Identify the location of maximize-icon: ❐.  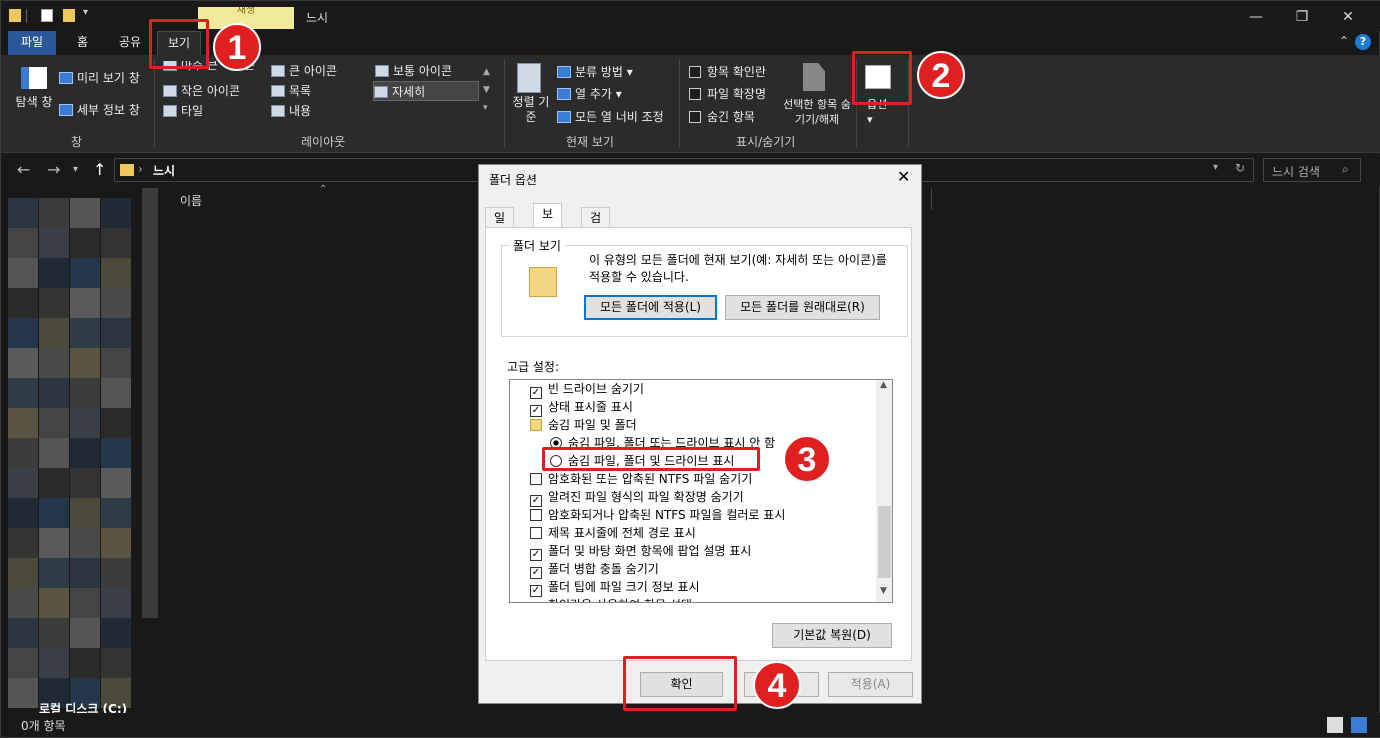
(1302, 17).